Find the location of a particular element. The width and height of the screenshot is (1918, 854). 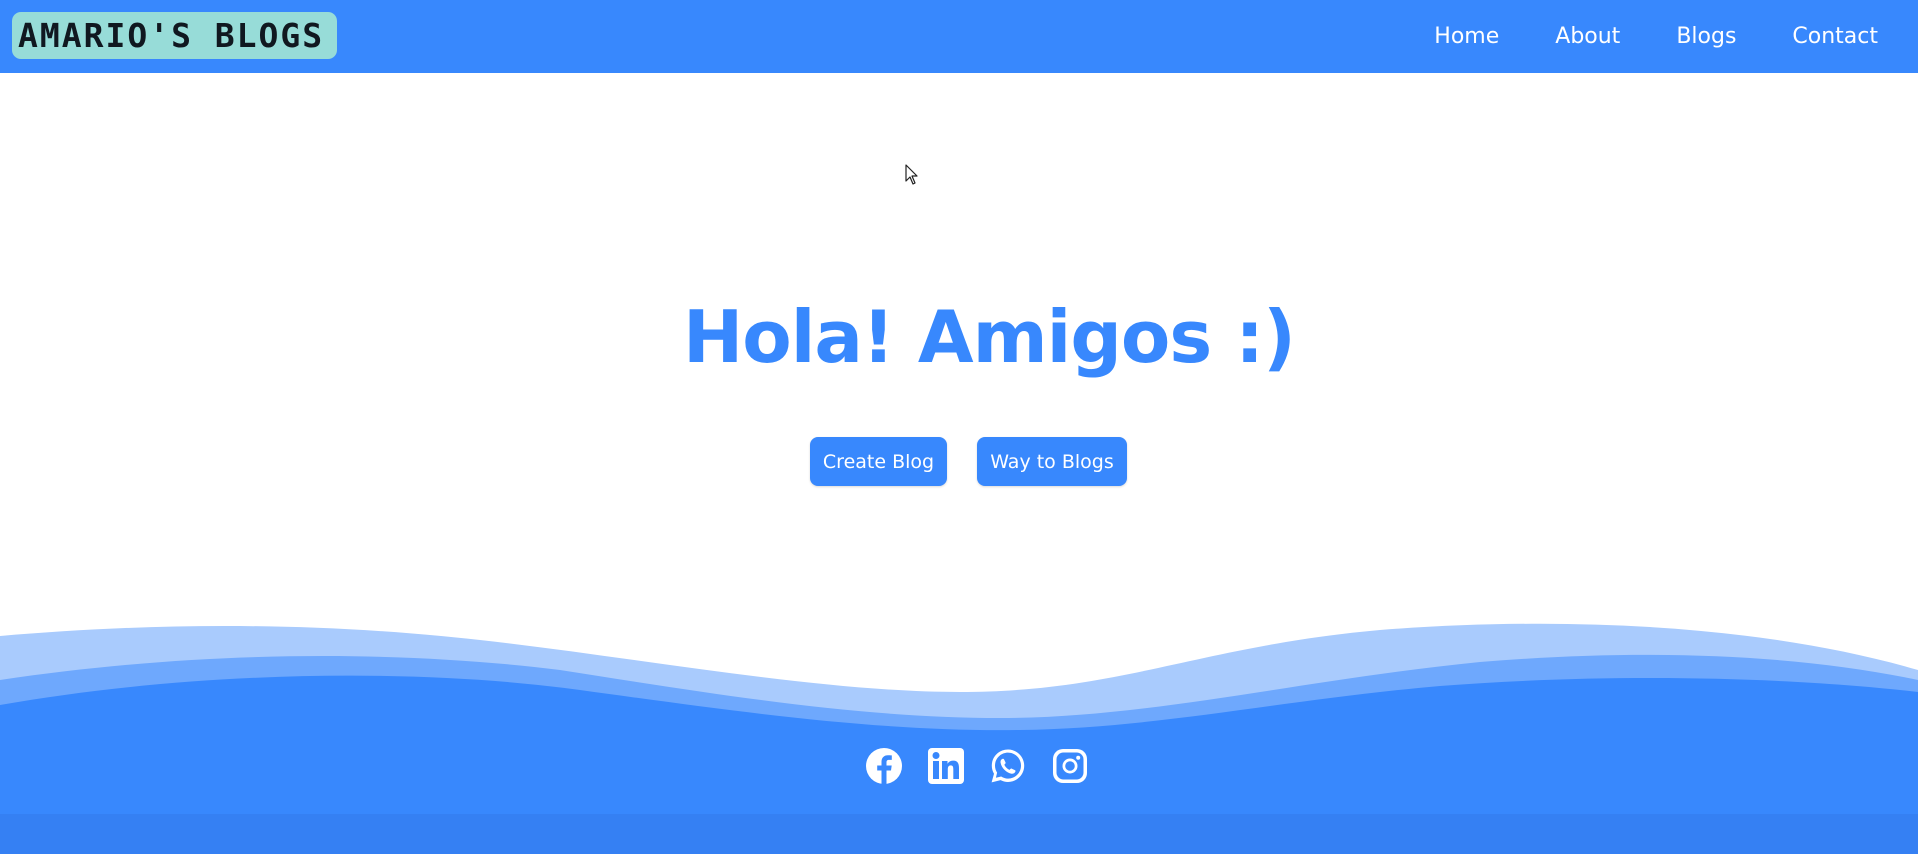

nav-links: Home About Blogs Contact is located at coordinates (1656, 36).